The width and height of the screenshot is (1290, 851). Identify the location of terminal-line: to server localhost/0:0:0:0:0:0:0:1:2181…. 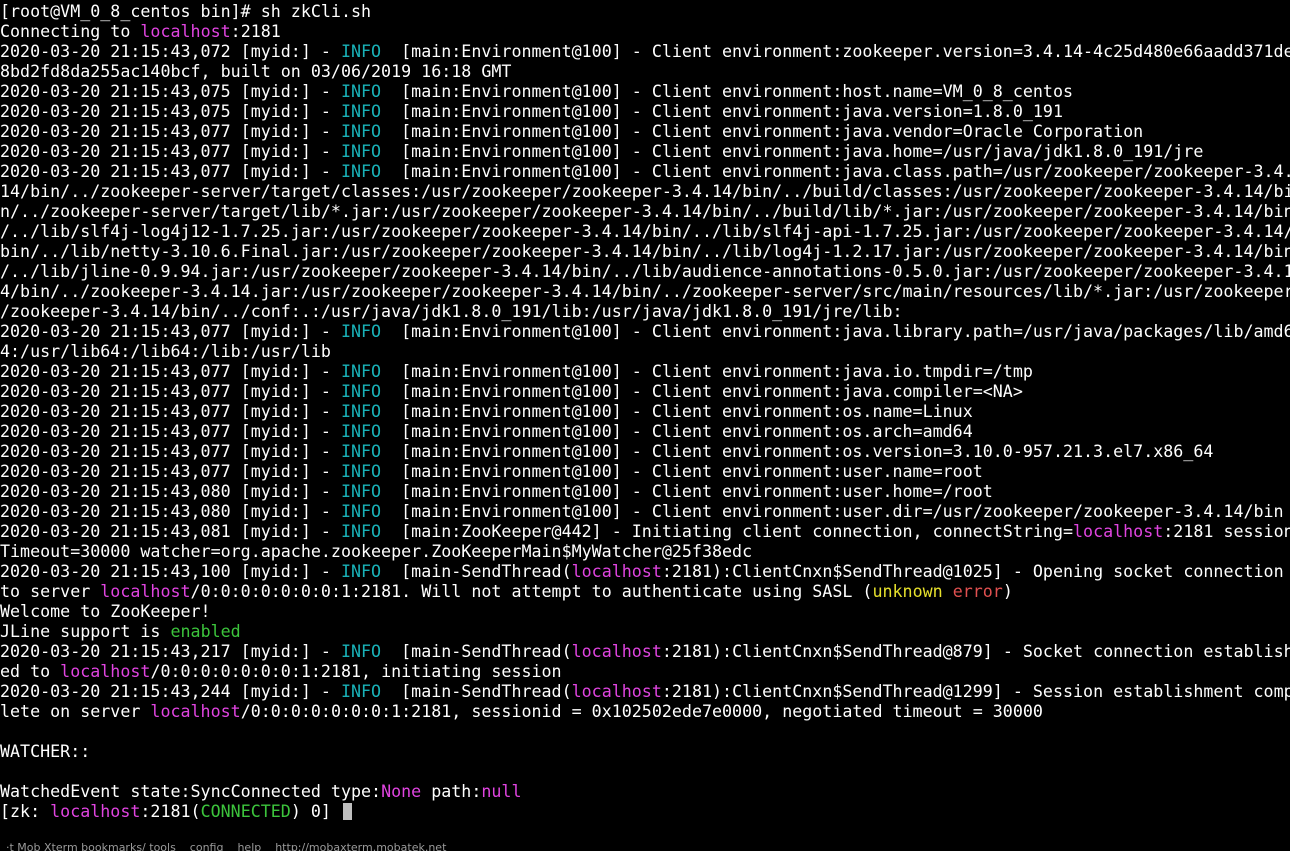
(645, 592).